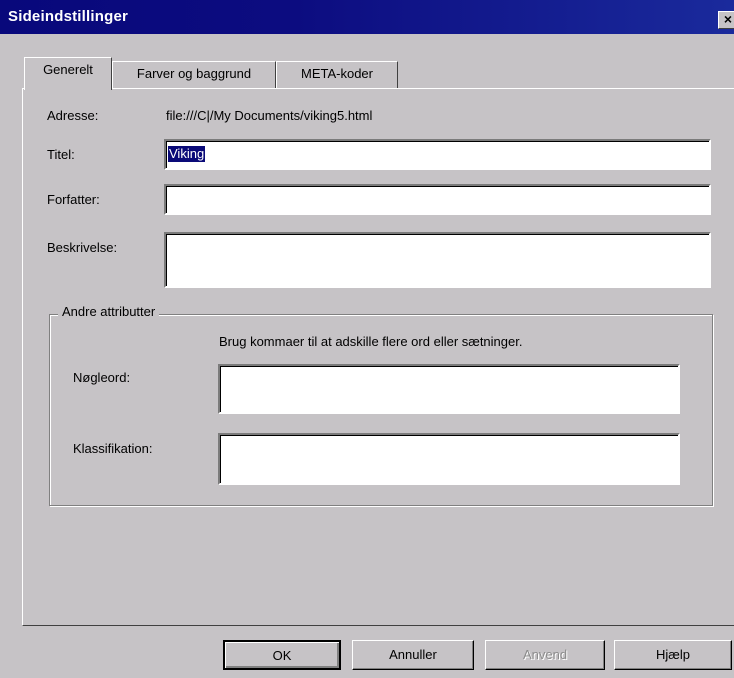 The width and height of the screenshot is (734, 678). Describe the element at coordinates (726, 20) in the screenshot. I see `close-icon: ×` at that location.